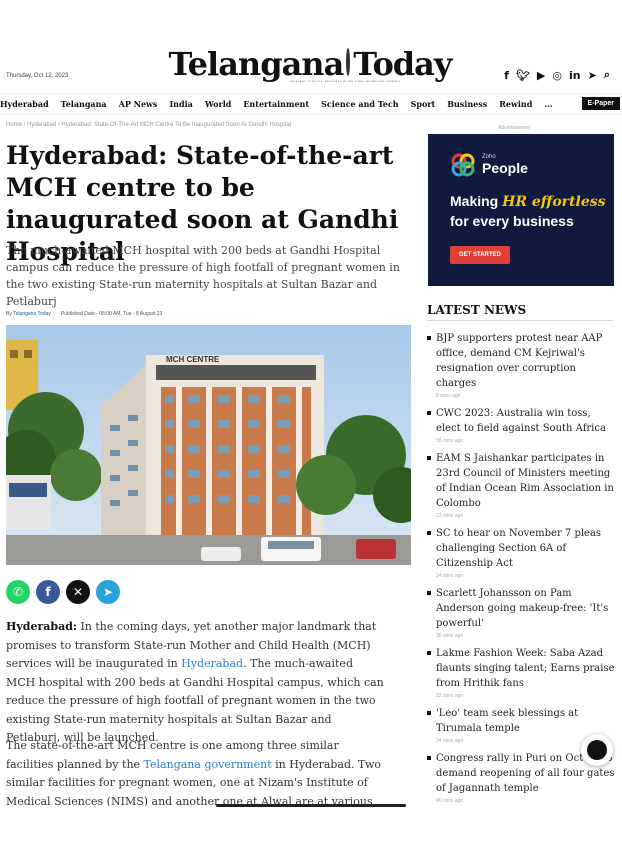 This screenshot has height=852, width=622. Describe the element at coordinates (450, 696) in the screenshot. I see `news-item-time: 32 mins ago` at that location.